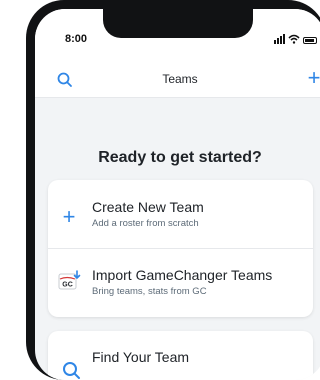 Image resolution: width=320 pixels, height=380 pixels. What do you see at coordinates (311, 78) in the screenshot?
I see `add-team-button: +` at bounding box center [311, 78].